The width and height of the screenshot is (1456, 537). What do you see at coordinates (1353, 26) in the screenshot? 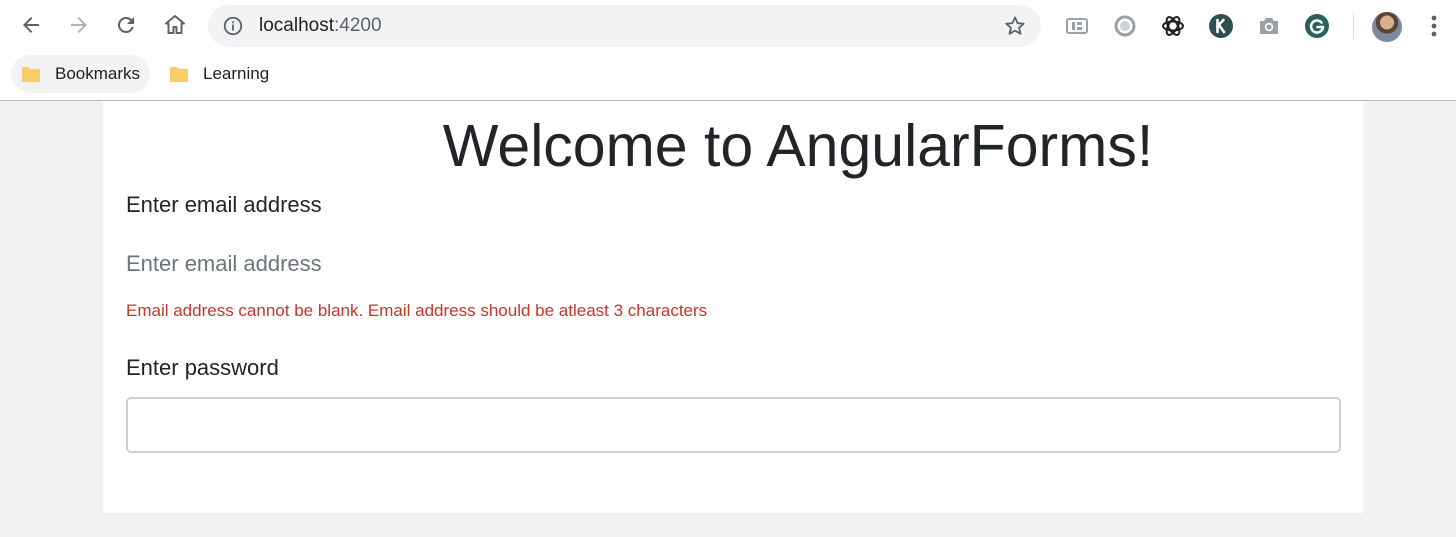
I see `toolbar-divider` at bounding box center [1353, 26].